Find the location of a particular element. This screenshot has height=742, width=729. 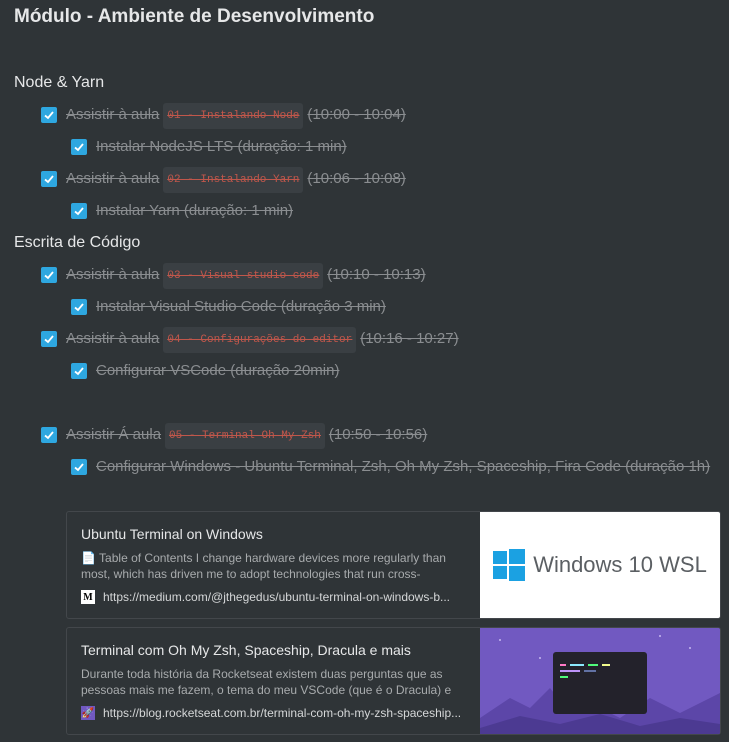

task-time: (10:00 - 10:04) is located at coordinates (356, 114).